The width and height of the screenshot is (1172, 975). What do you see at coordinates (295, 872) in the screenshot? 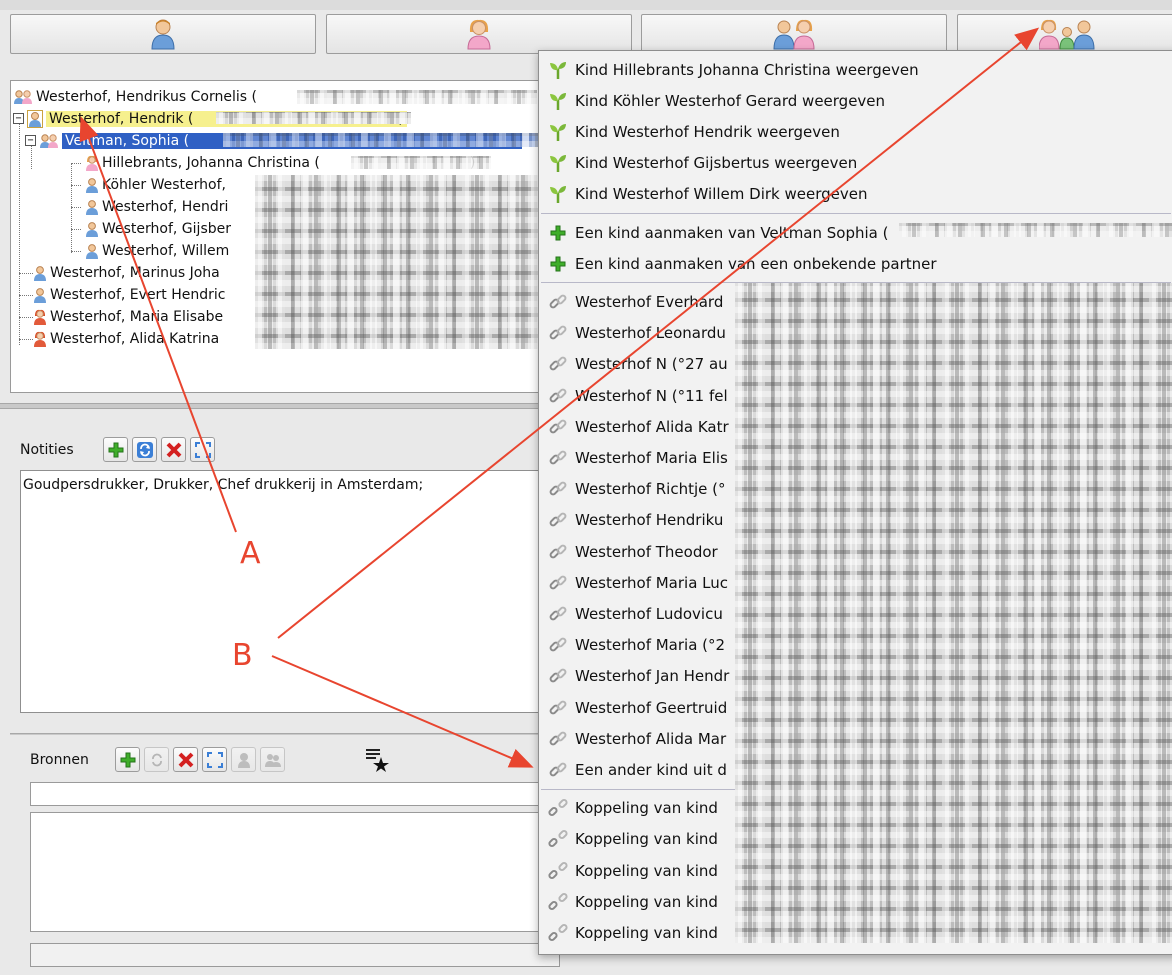
I see `sources-list` at bounding box center [295, 872].